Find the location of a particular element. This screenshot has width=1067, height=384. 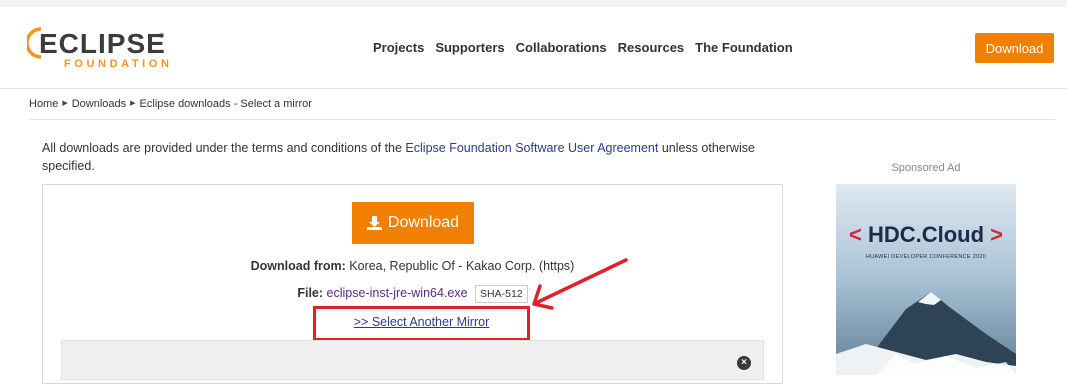

nav-collaborations: Collaborations is located at coordinates (561, 48).